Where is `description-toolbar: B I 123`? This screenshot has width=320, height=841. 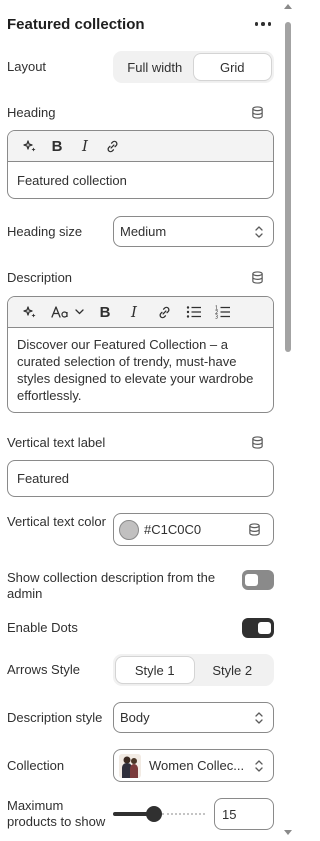
description-toolbar: B I 123 is located at coordinates (140, 312).